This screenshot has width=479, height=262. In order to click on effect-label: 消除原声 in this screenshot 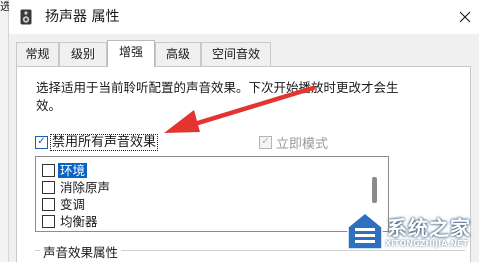, I will do `click(85, 187)`.